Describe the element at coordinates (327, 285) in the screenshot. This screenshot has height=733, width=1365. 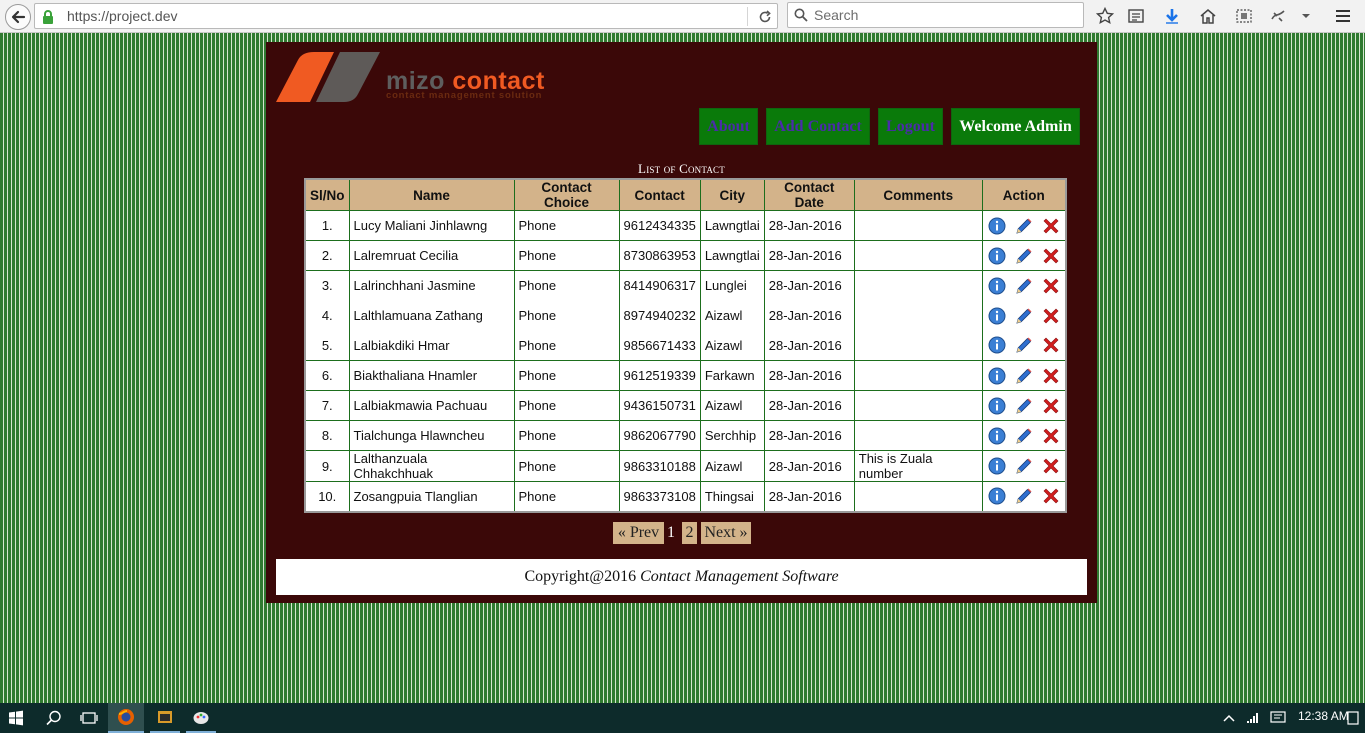
I see `cell-sl: 3.` at that location.